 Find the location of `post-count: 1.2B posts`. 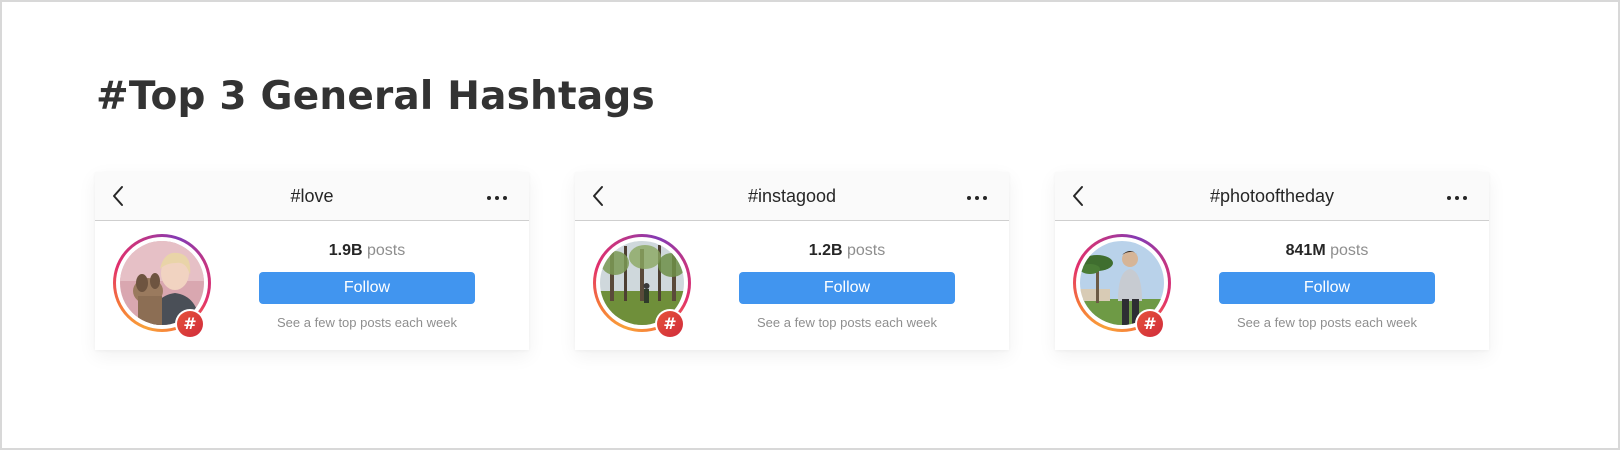

post-count: 1.2B posts is located at coordinates (847, 252).